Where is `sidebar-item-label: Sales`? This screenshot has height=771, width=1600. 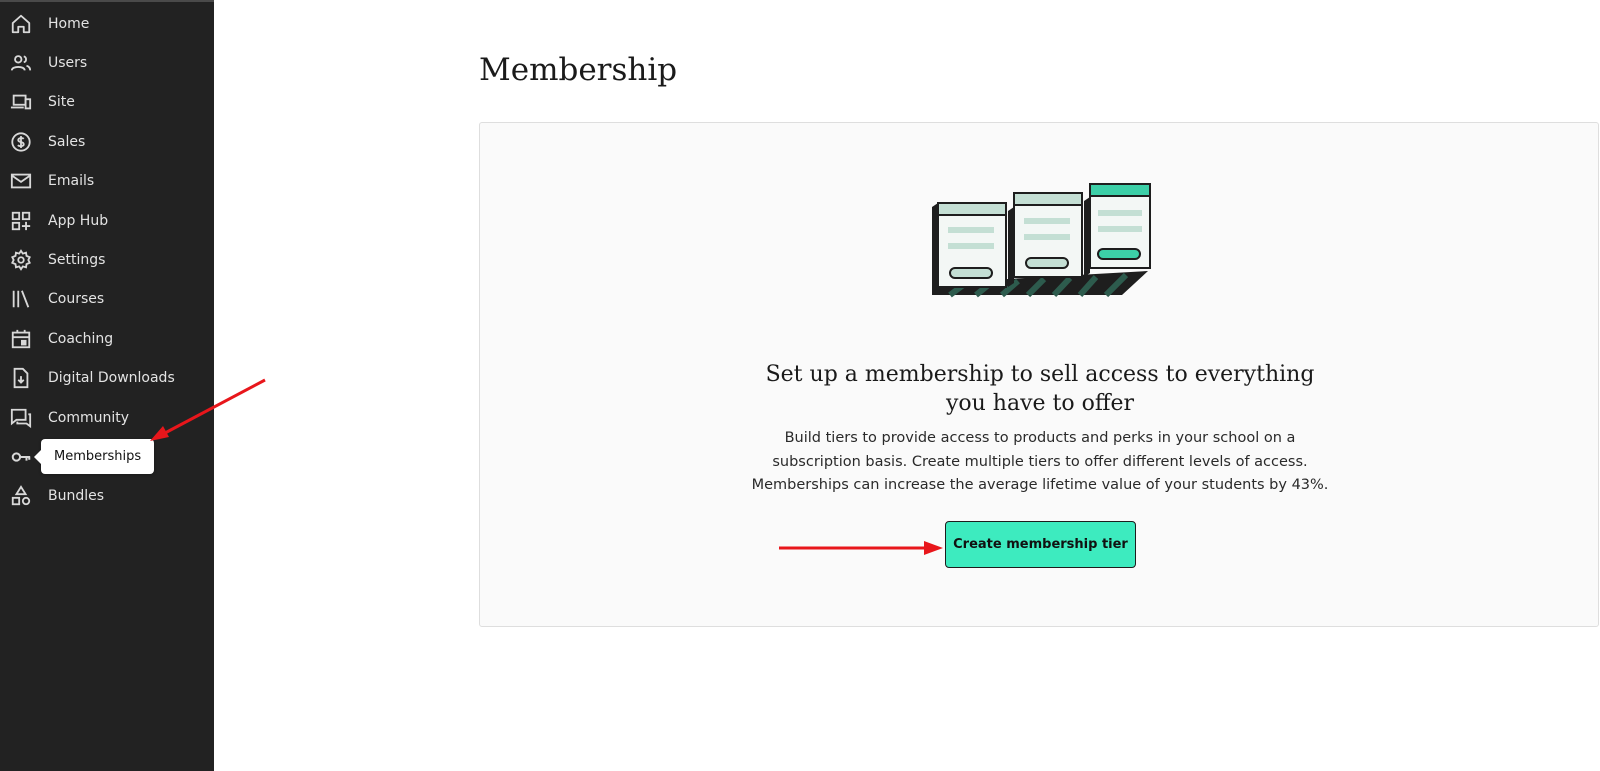
sidebar-item-label: Sales is located at coordinates (67, 141).